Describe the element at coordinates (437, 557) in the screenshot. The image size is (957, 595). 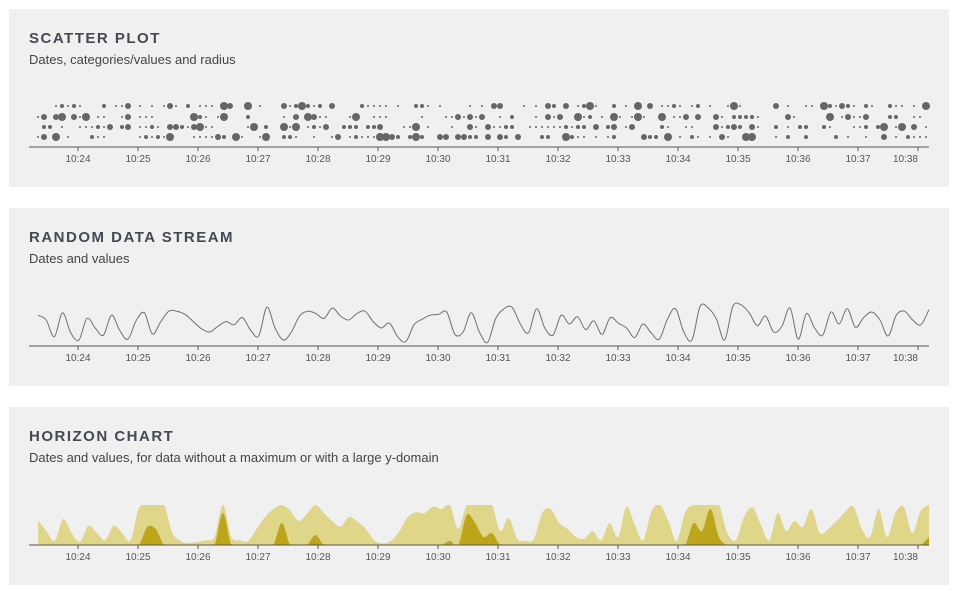
I see `x-tick-label: 10:30` at that location.